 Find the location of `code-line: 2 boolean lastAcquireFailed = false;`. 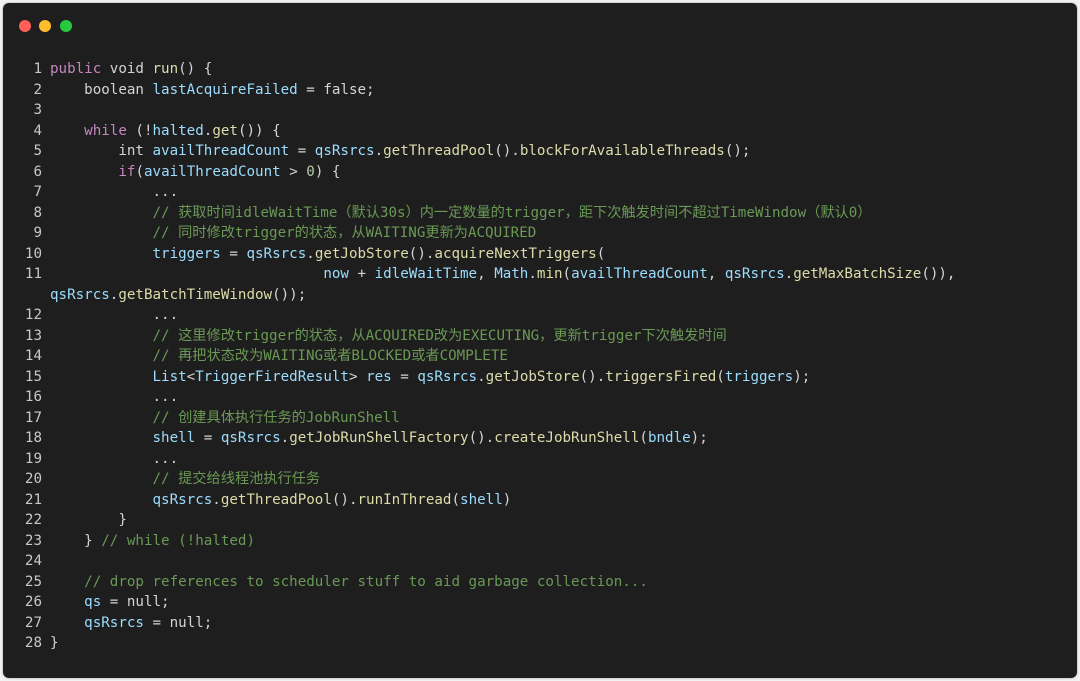

code-line: 2 boolean lastAcquireFailed = false; is located at coordinates (540, 90).